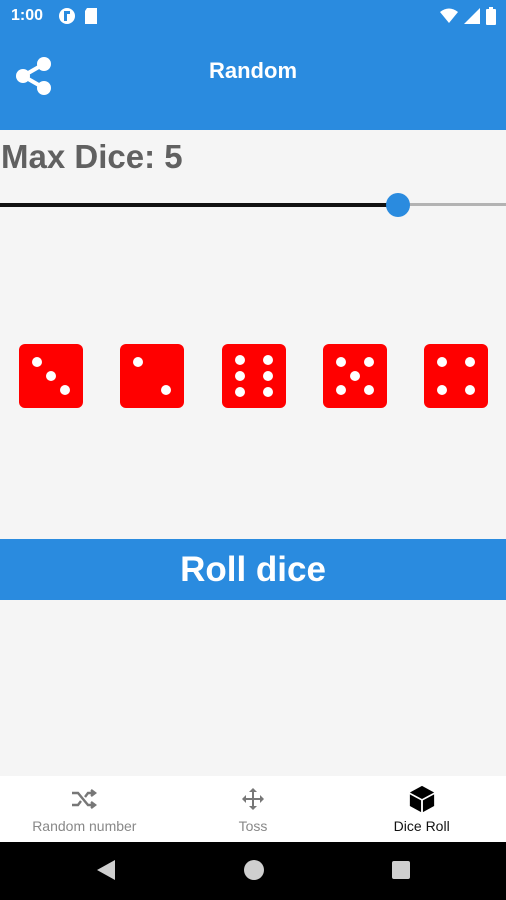 This screenshot has height=900, width=506. What do you see at coordinates (491, 18) in the screenshot?
I see `battery-icon` at bounding box center [491, 18].